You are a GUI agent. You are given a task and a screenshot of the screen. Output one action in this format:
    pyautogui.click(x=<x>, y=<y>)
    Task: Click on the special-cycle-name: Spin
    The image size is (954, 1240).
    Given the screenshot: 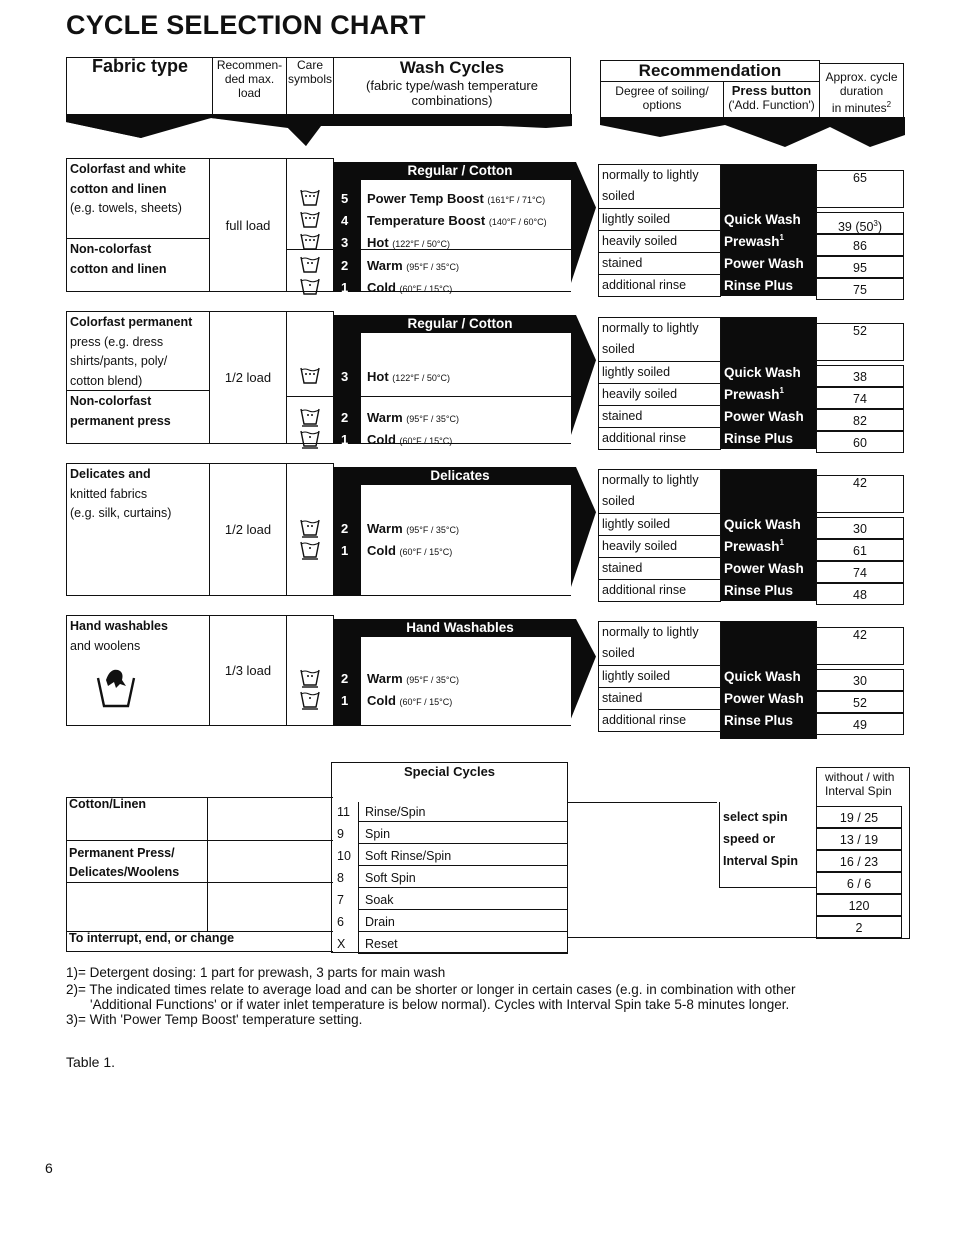 What is the action you would take?
    pyautogui.click(x=378, y=834)
    